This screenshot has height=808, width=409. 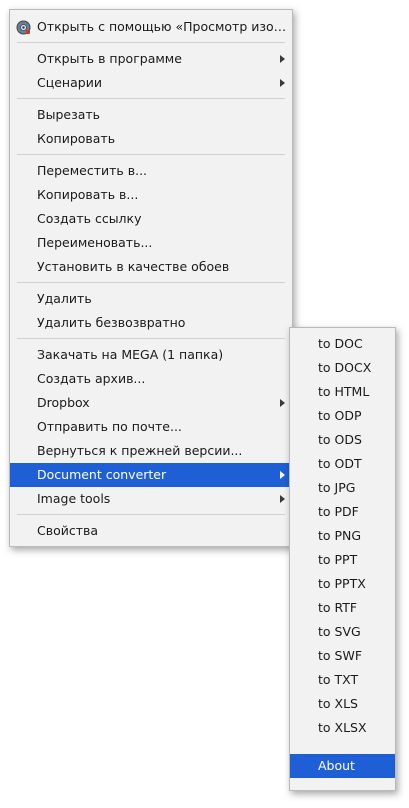 What do you see at coordinates (342, 728) in the screenshot?
I see `submenu-item-to-xlsx: to XLSX` at bounding box center [342, 728].